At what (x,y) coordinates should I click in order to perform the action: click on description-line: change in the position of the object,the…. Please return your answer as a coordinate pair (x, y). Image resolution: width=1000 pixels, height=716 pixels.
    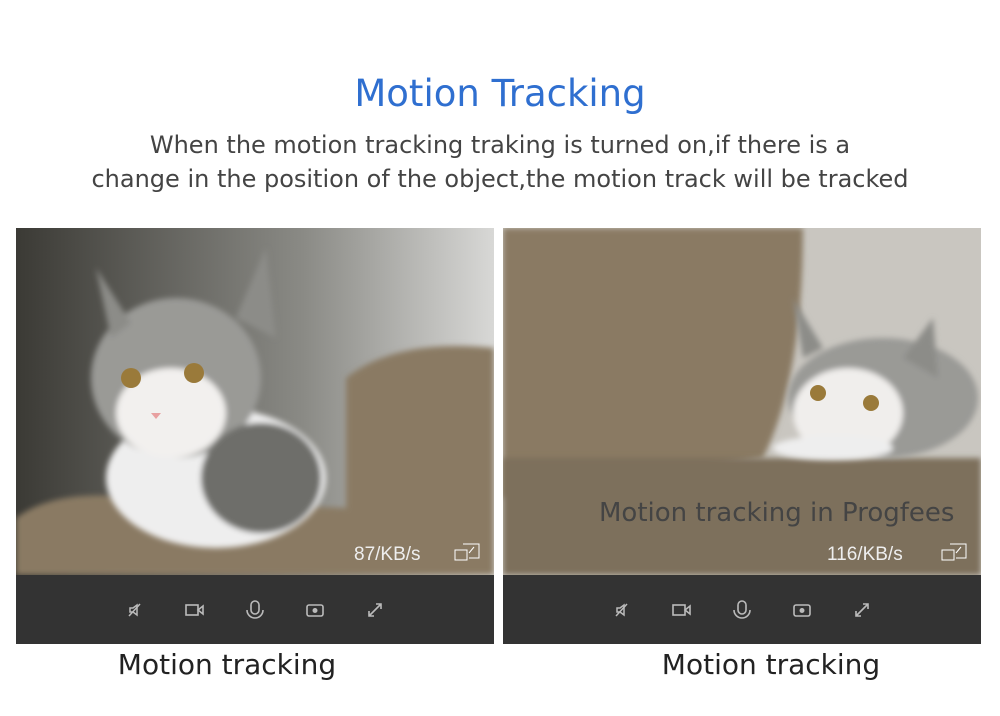
    Looking at the image, I should click on (500, 179).